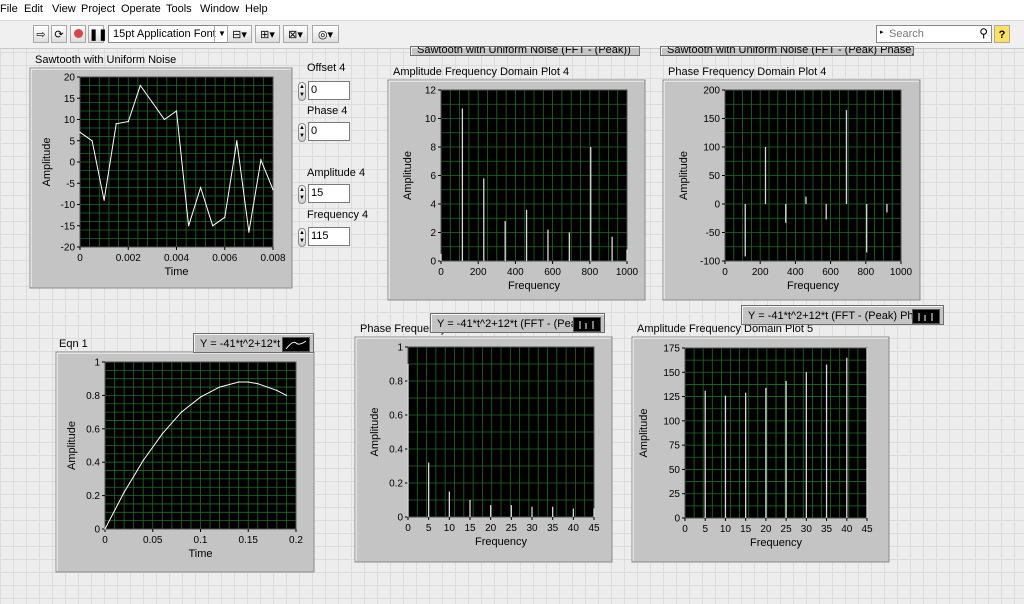  What do you see at coordinates (396, 450) in the screenshot?
I see `y-tick-label: 0.4` at bounding box center [396, 450].